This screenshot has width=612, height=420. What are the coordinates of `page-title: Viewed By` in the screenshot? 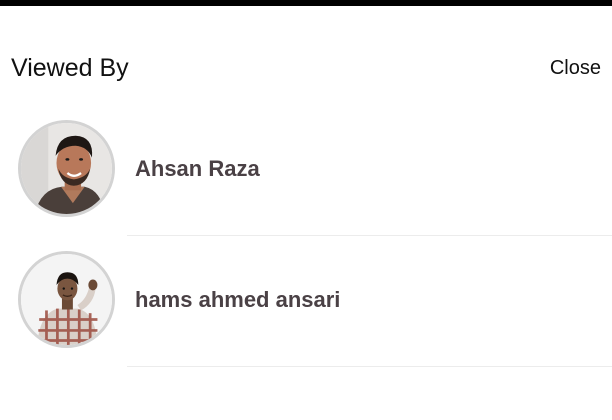 It's located at (70, 68).